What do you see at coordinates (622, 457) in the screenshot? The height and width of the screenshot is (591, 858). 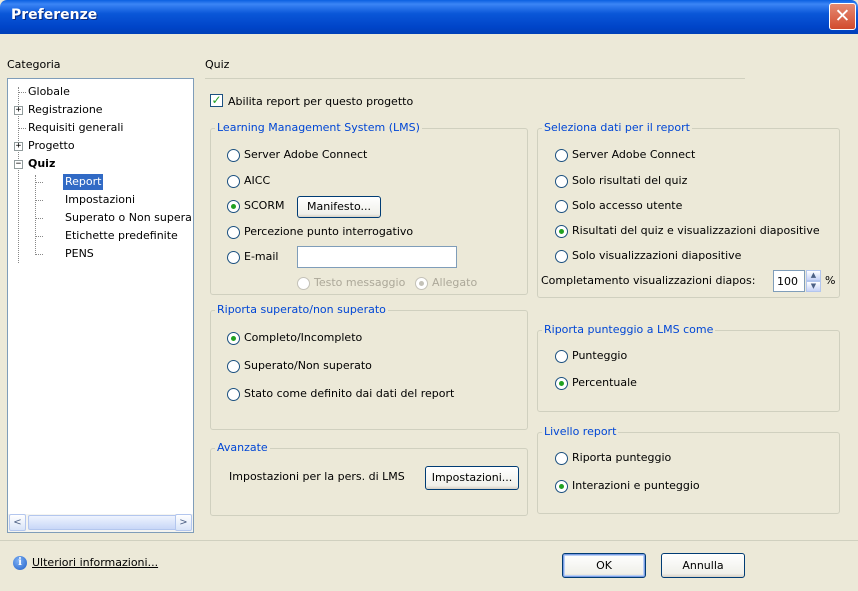 I see `radio-label: Riporta punteggio` at bounding box center [622, 457].